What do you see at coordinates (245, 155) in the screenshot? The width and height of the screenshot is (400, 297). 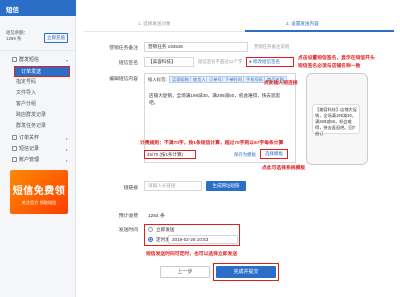 I see `save-template-link: 保存为模板` at bounding box center [245, 155].